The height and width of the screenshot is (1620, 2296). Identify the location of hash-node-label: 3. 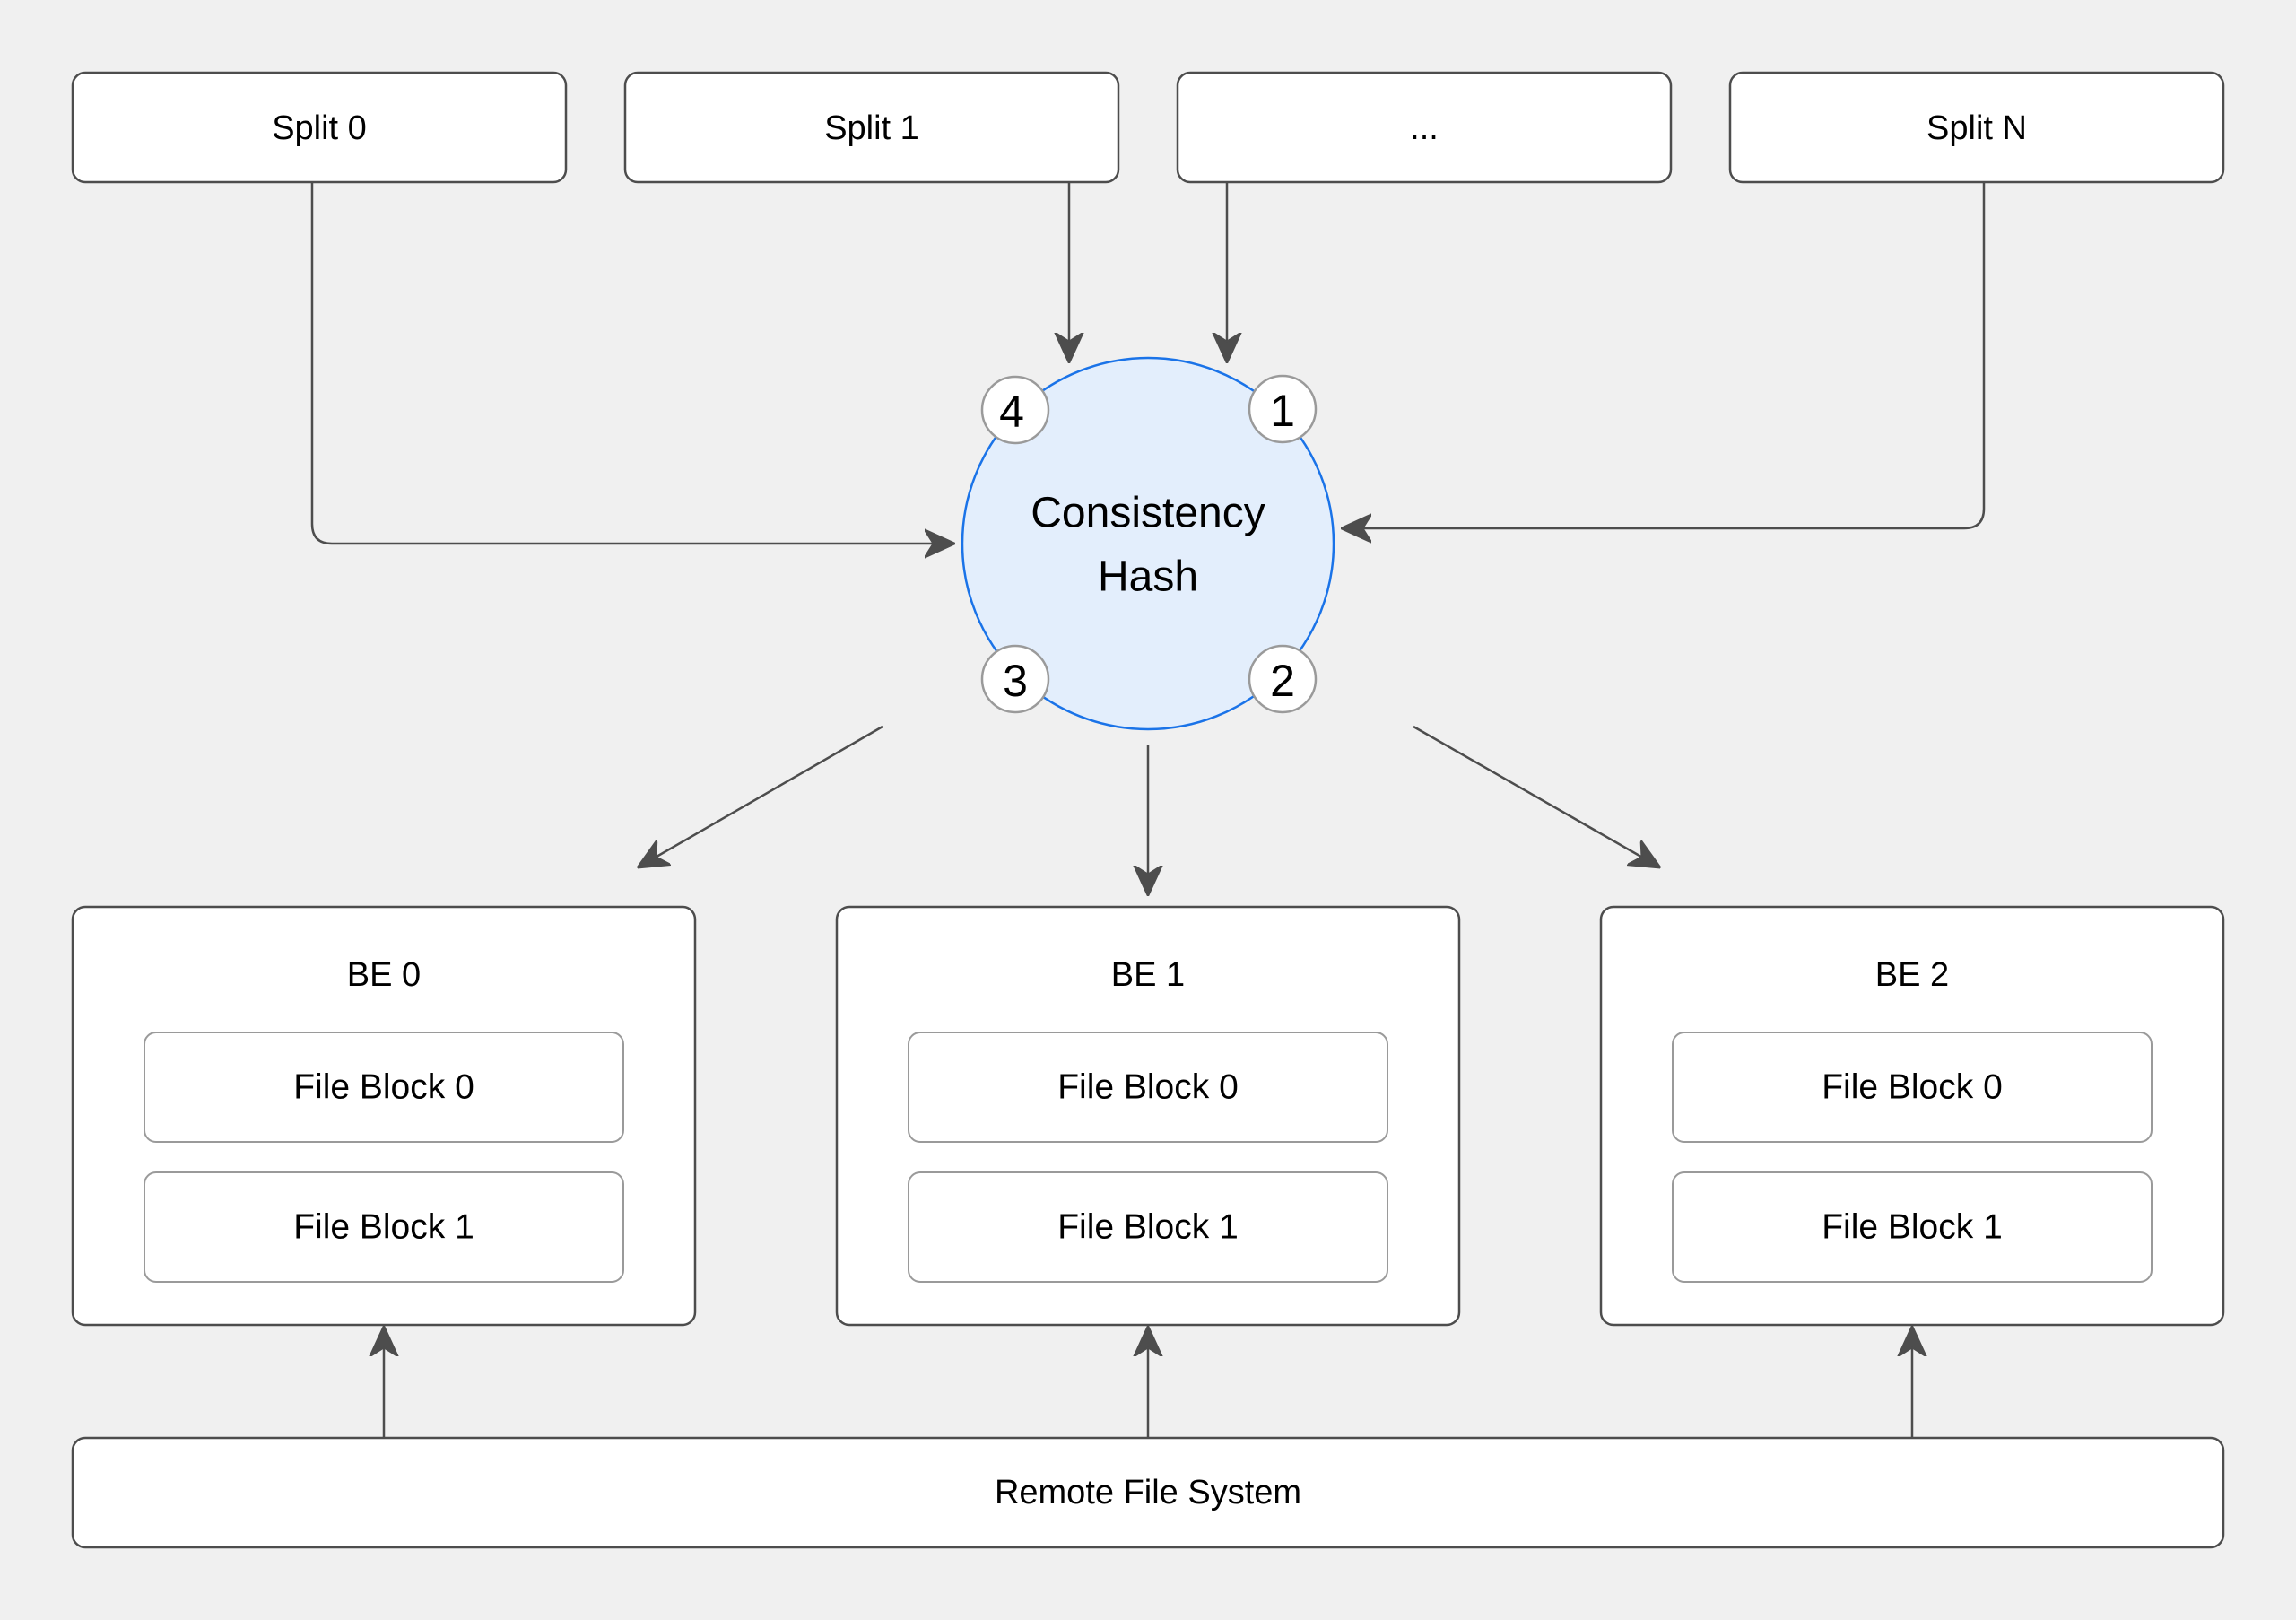
(1015, 681).